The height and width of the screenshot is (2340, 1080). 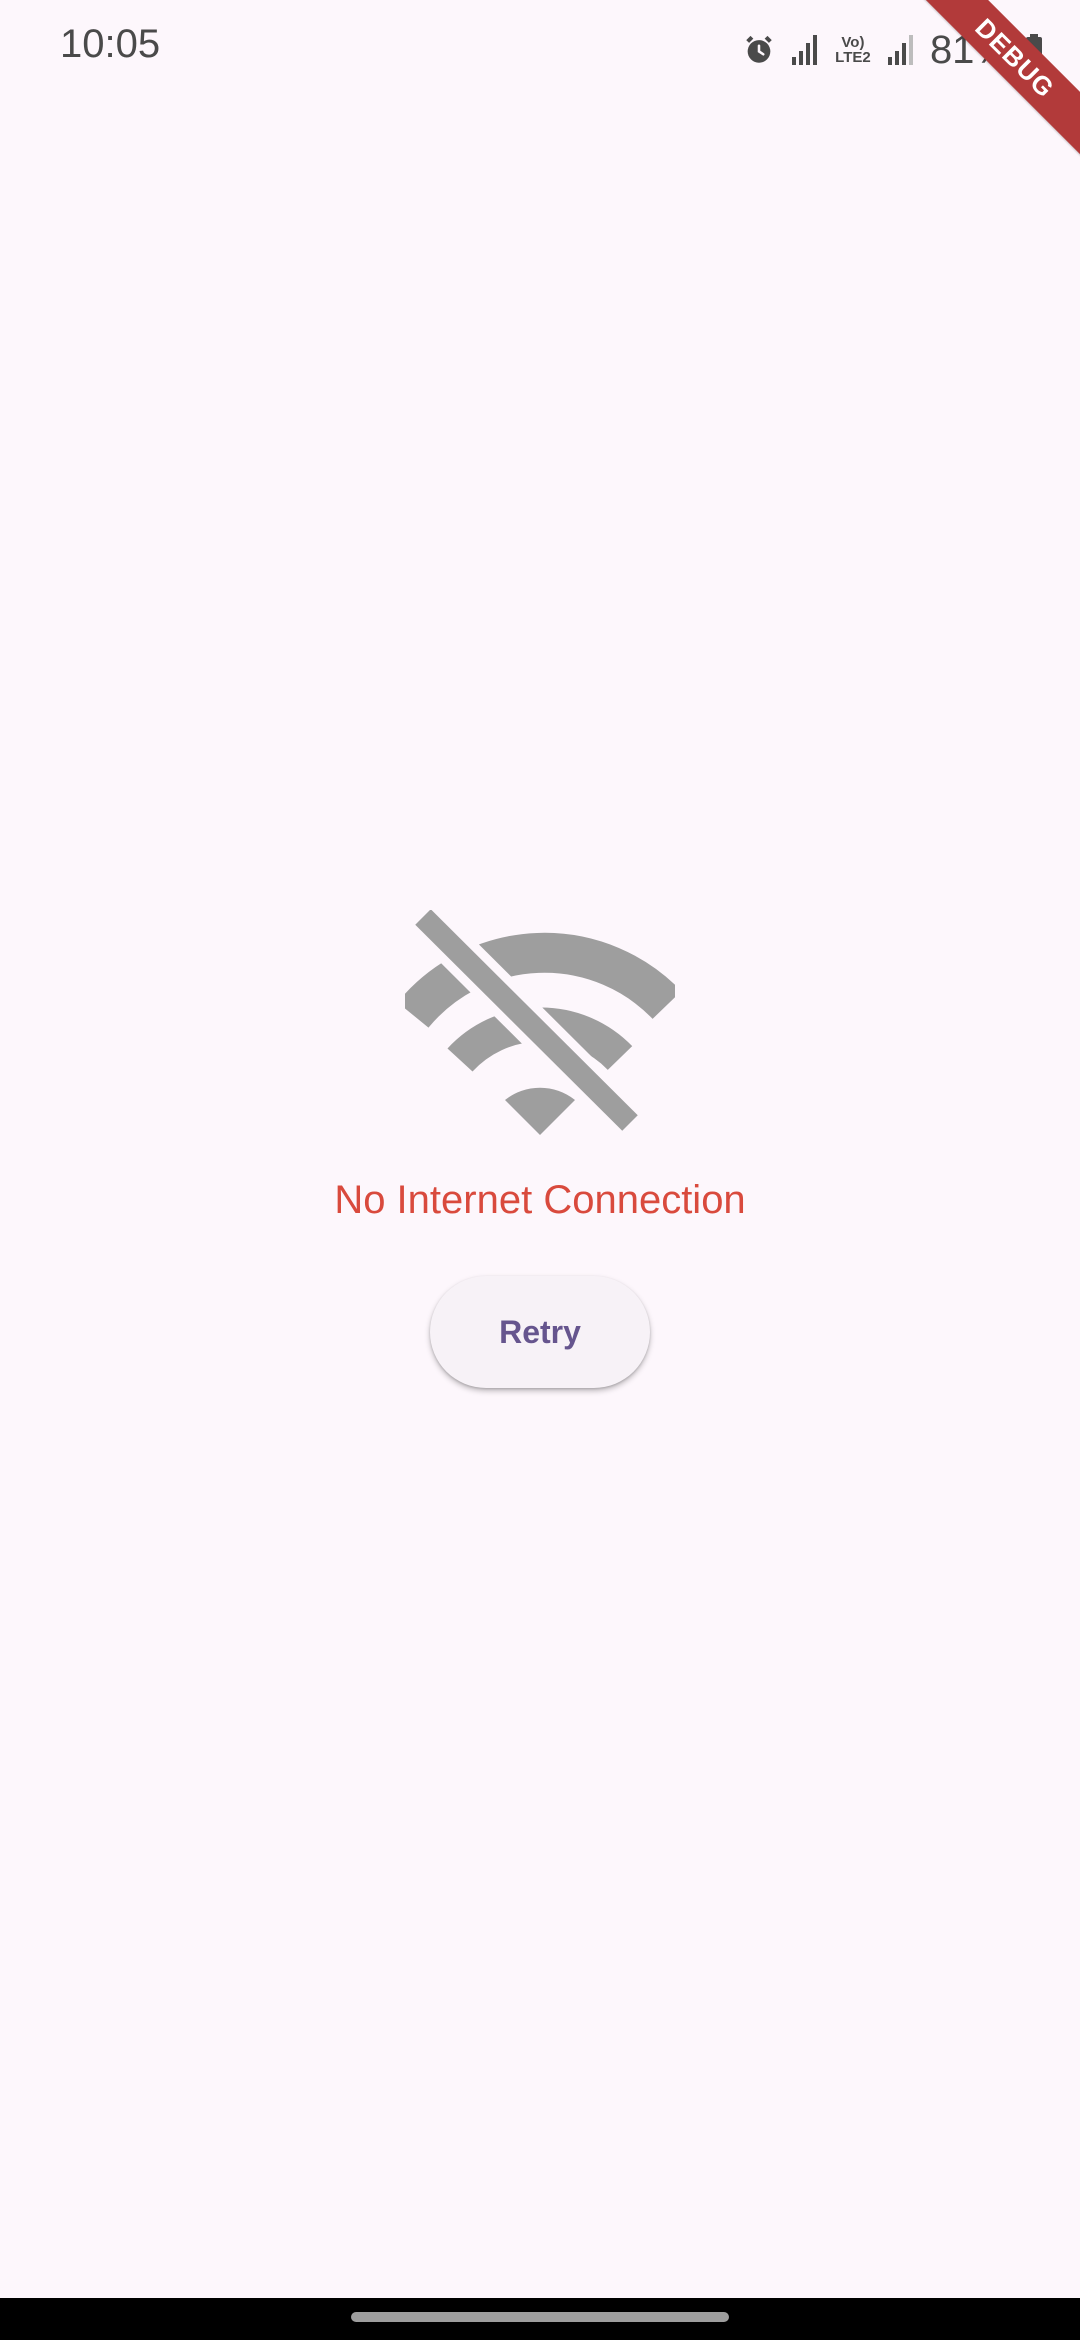 I want to click on home-indicator, so click(x=540, y=2317).